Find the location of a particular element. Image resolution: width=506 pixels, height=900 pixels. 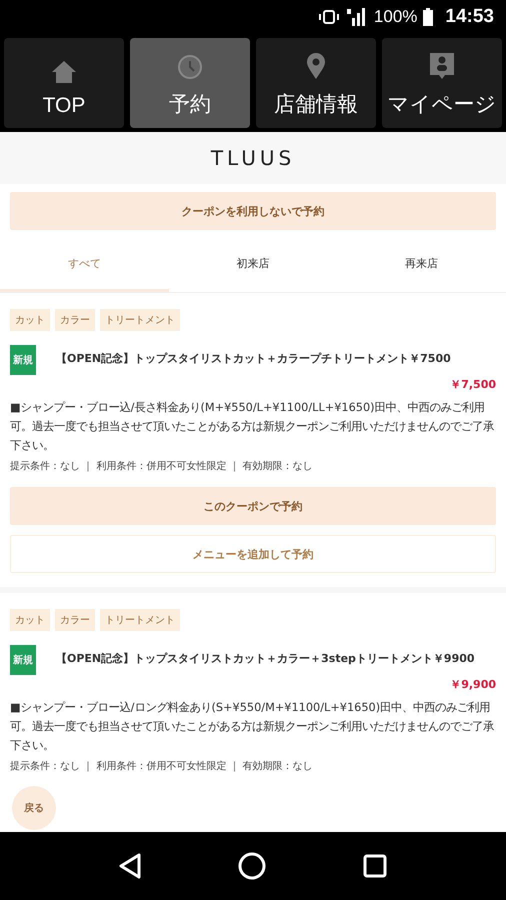

vibrate-icon is located at coordinates (329, 17).